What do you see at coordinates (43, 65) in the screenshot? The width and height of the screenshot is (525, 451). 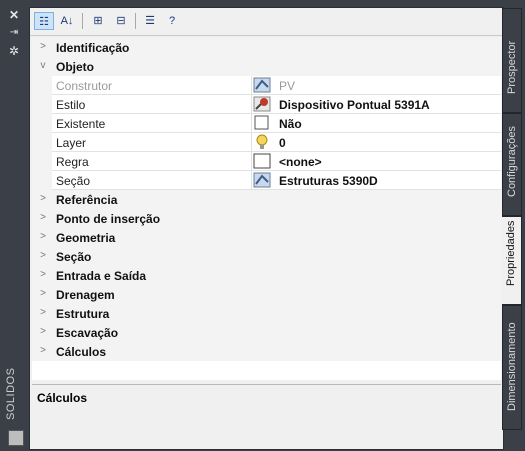 I see `chevron-down-icon: v` at bounding box center [43, 65].